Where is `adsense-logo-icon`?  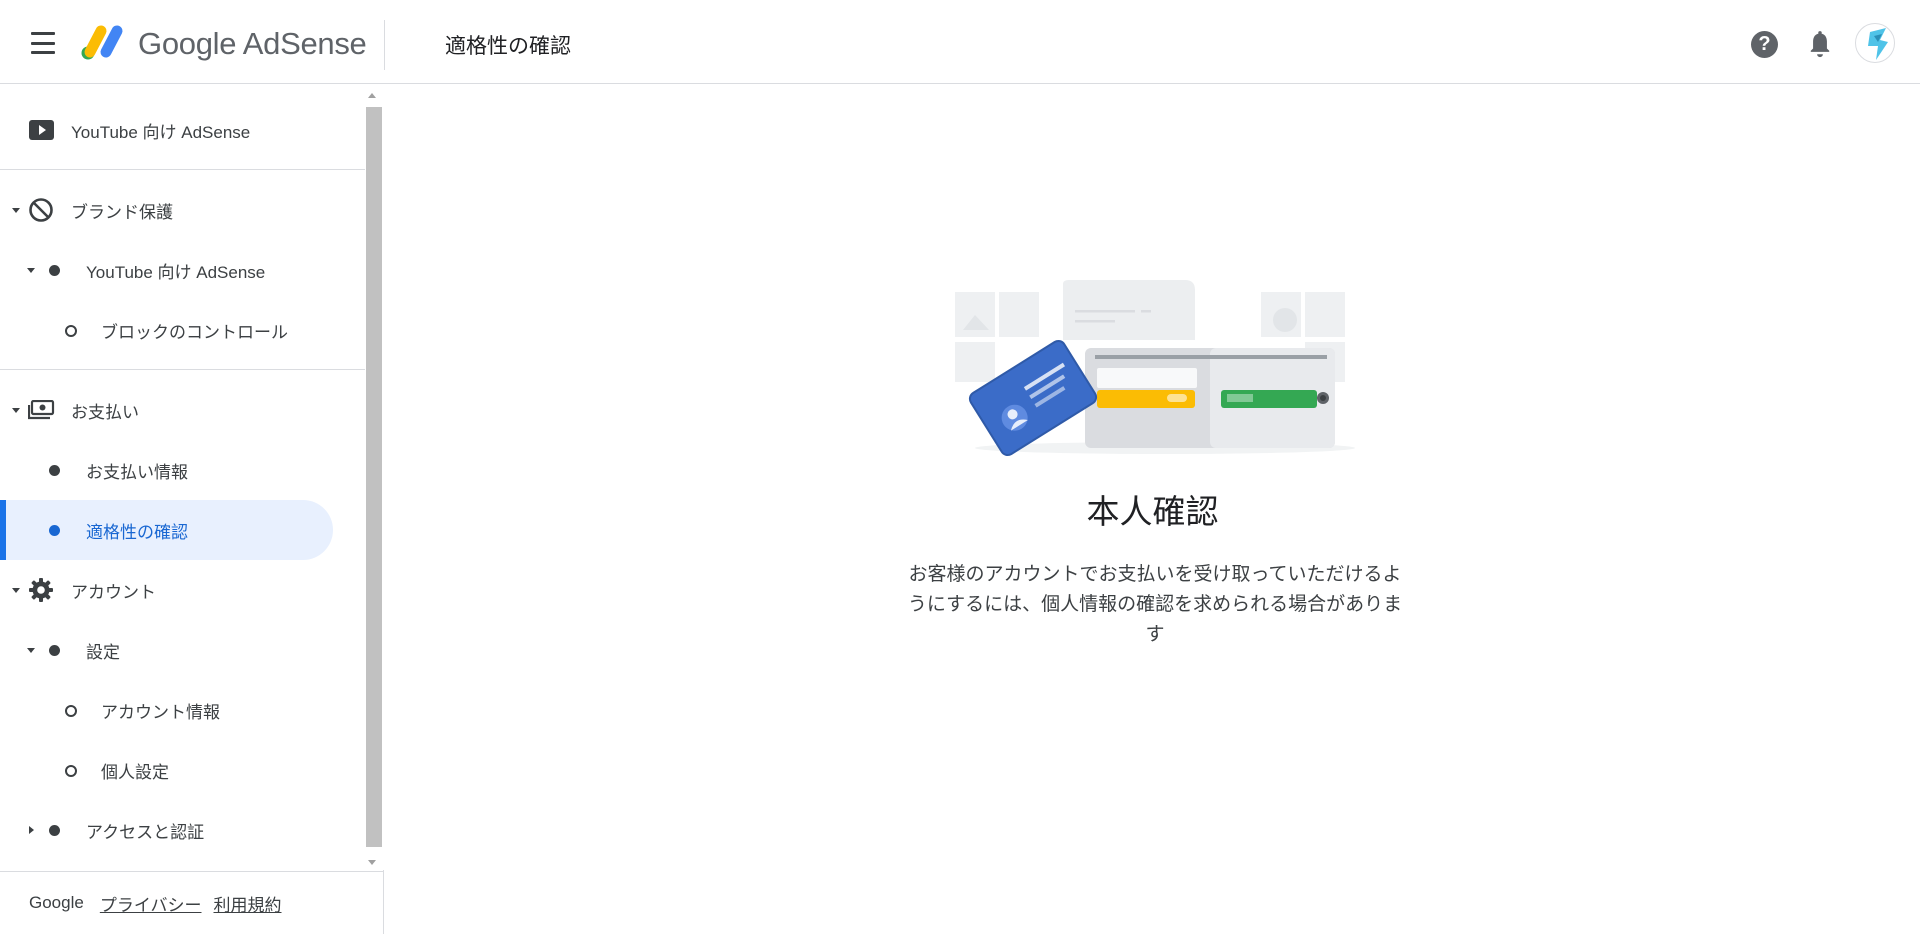 adsense-logo-icon is located at coordinates (103, 42).